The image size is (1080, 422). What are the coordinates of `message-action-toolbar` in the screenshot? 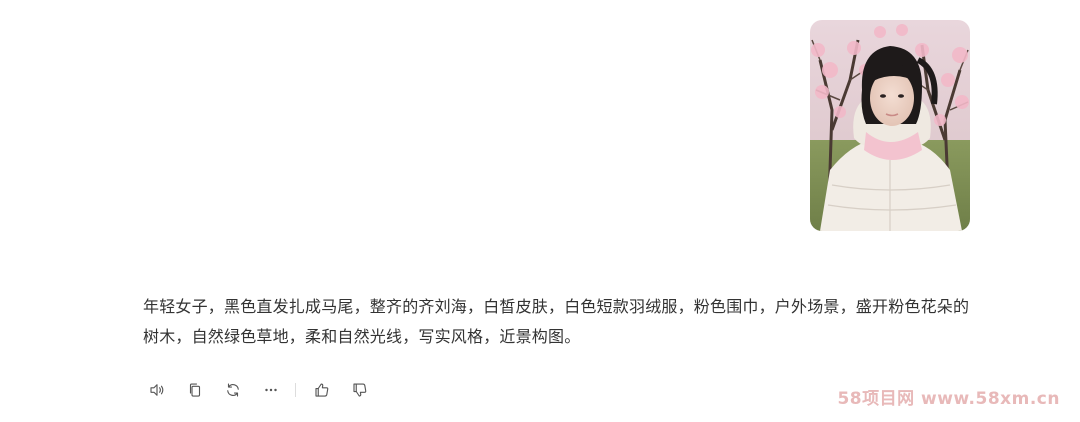 It's located at (263, 390).